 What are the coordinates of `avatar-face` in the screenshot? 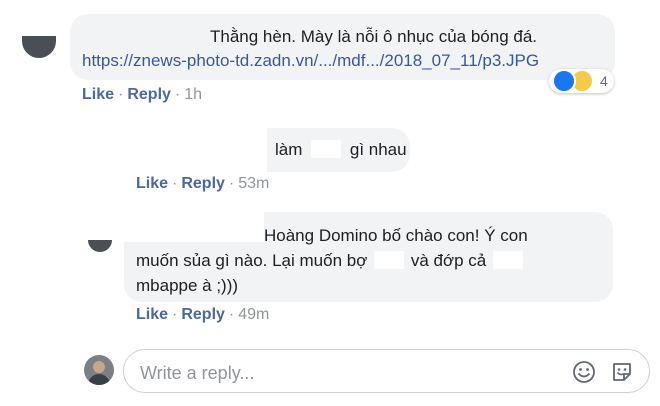 It's located at (99, 367).